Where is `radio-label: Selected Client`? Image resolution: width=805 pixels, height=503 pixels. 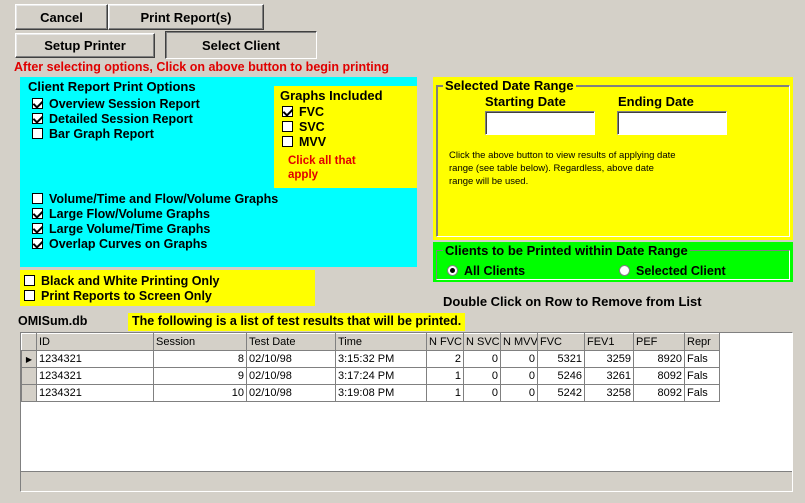 radio-label: Selected Client is located at coordinates (681, 270).